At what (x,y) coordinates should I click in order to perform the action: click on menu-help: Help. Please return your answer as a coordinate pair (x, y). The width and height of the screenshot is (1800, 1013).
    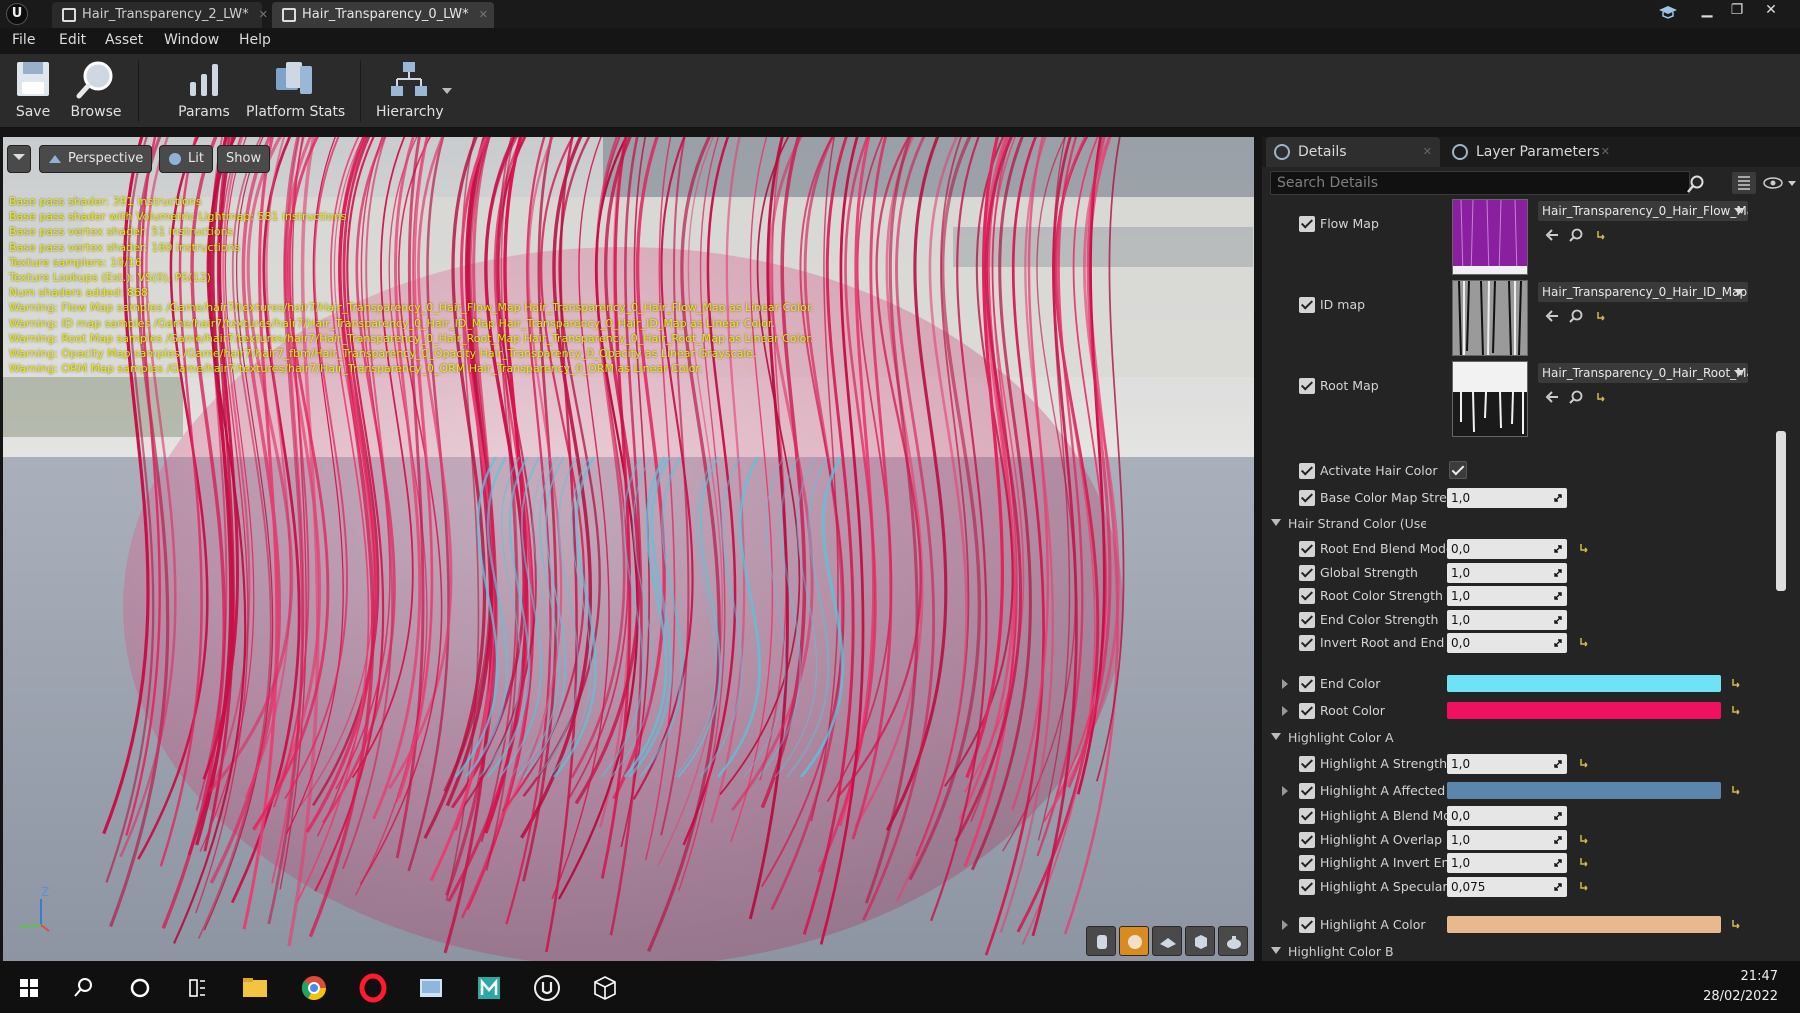
    Looking at the image, I should click on (255, 40).